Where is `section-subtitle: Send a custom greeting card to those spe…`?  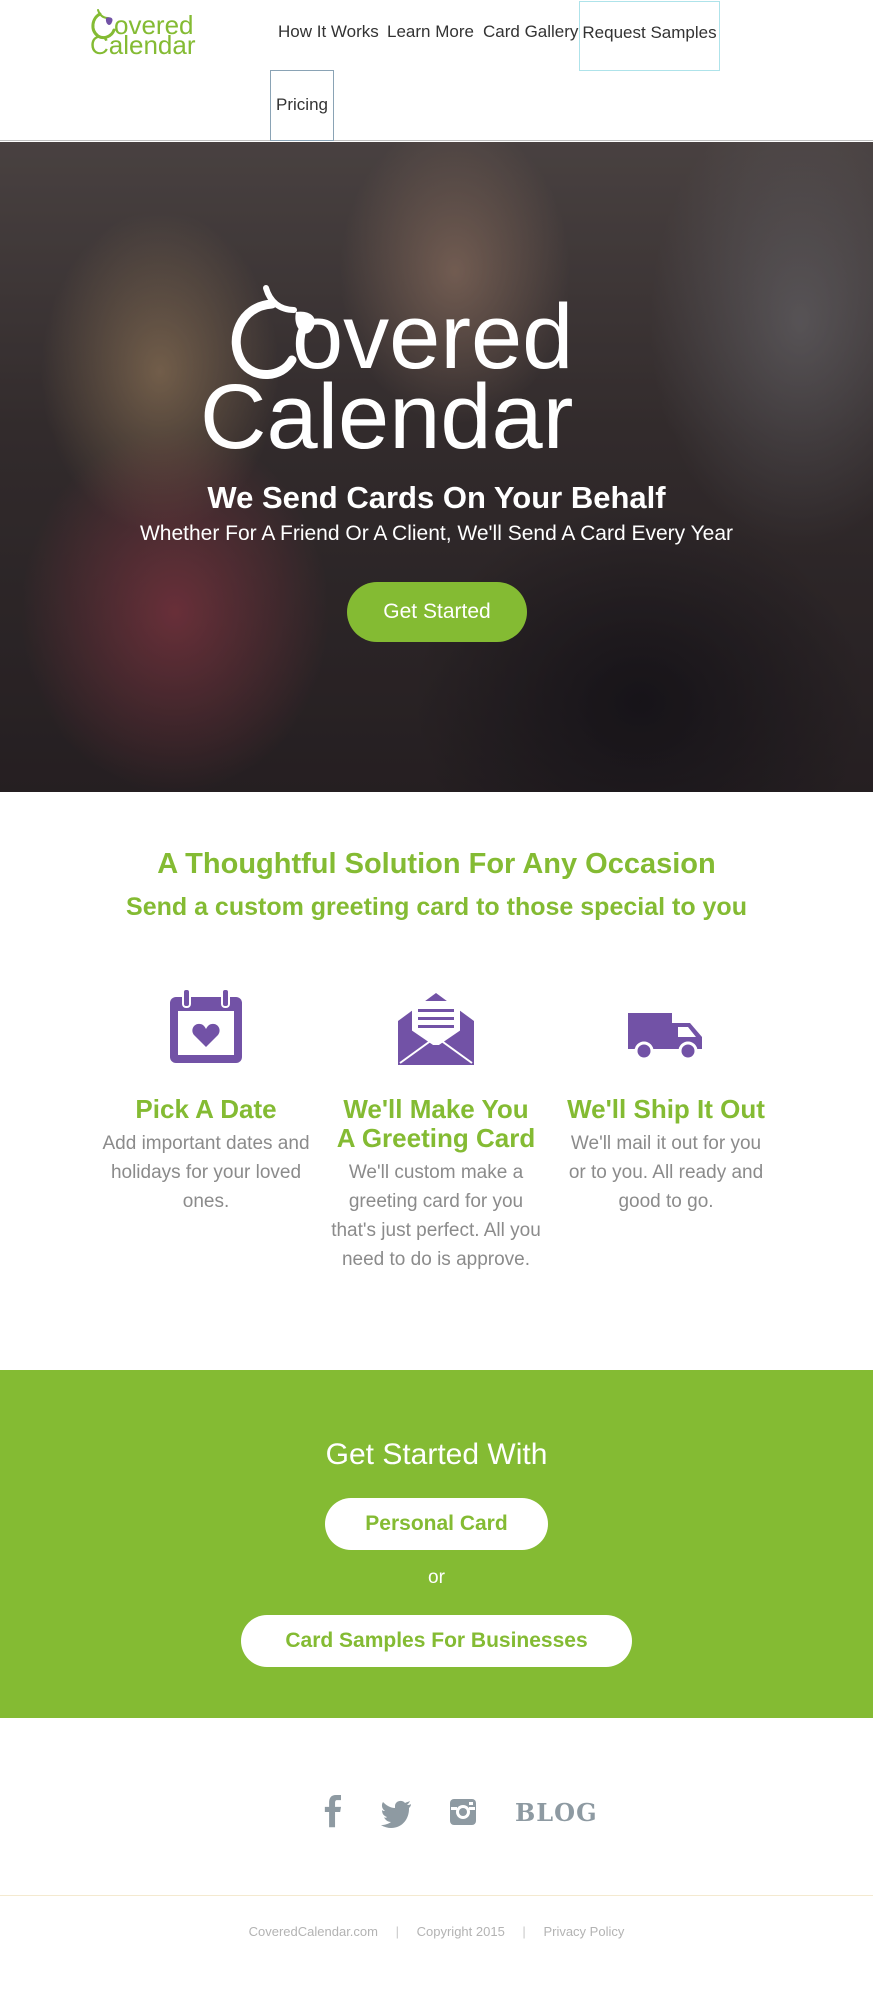
section-subtitle: Send a custom greeting card to those spe… is located at coordinates (436, 907).